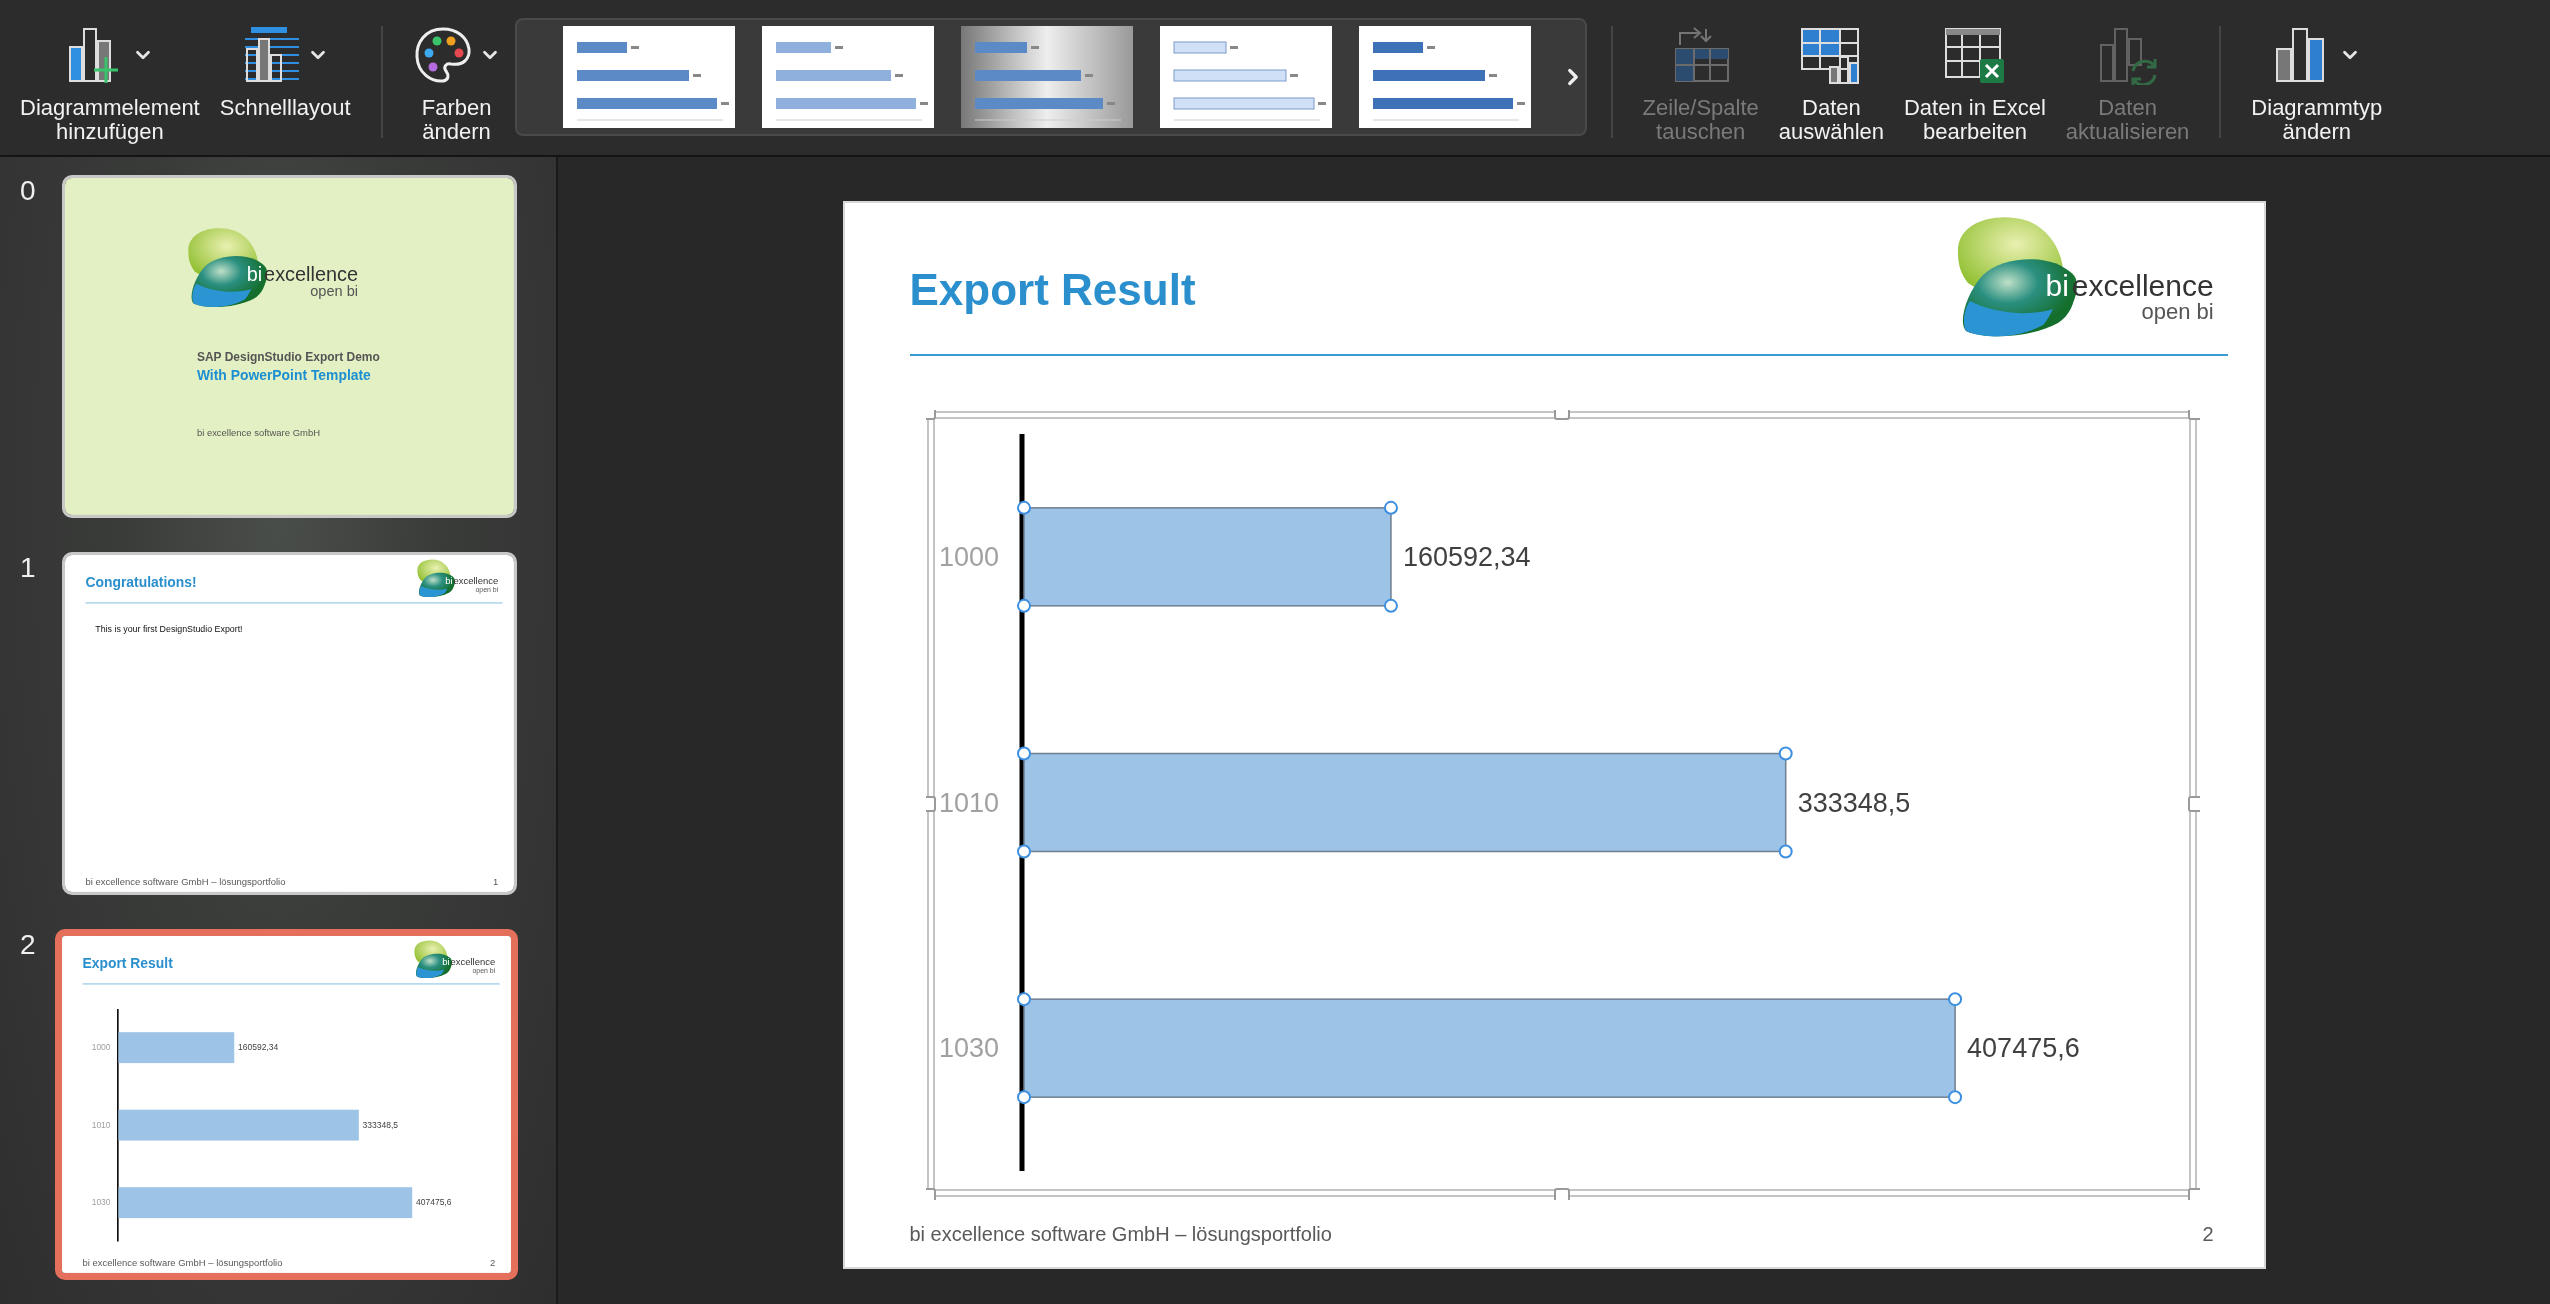 This screenshot has height=1304, width=2550. Describe the element at coordinates (141, 582) in the screenshot. I see `slide-title: Congratulations!` at that location.